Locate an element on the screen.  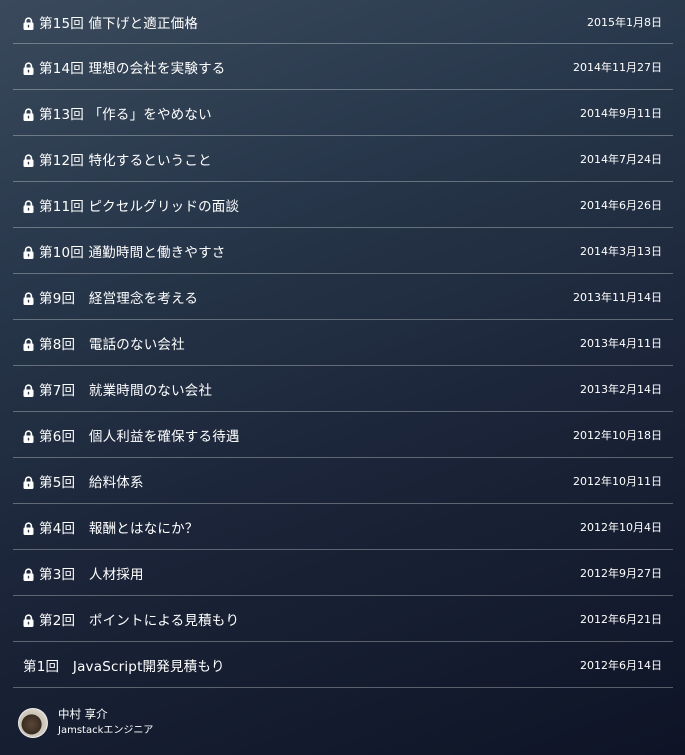
list-item: 第14回 理想の会社を実験する 2014年11月27日 is located at coordinates (343, 67).